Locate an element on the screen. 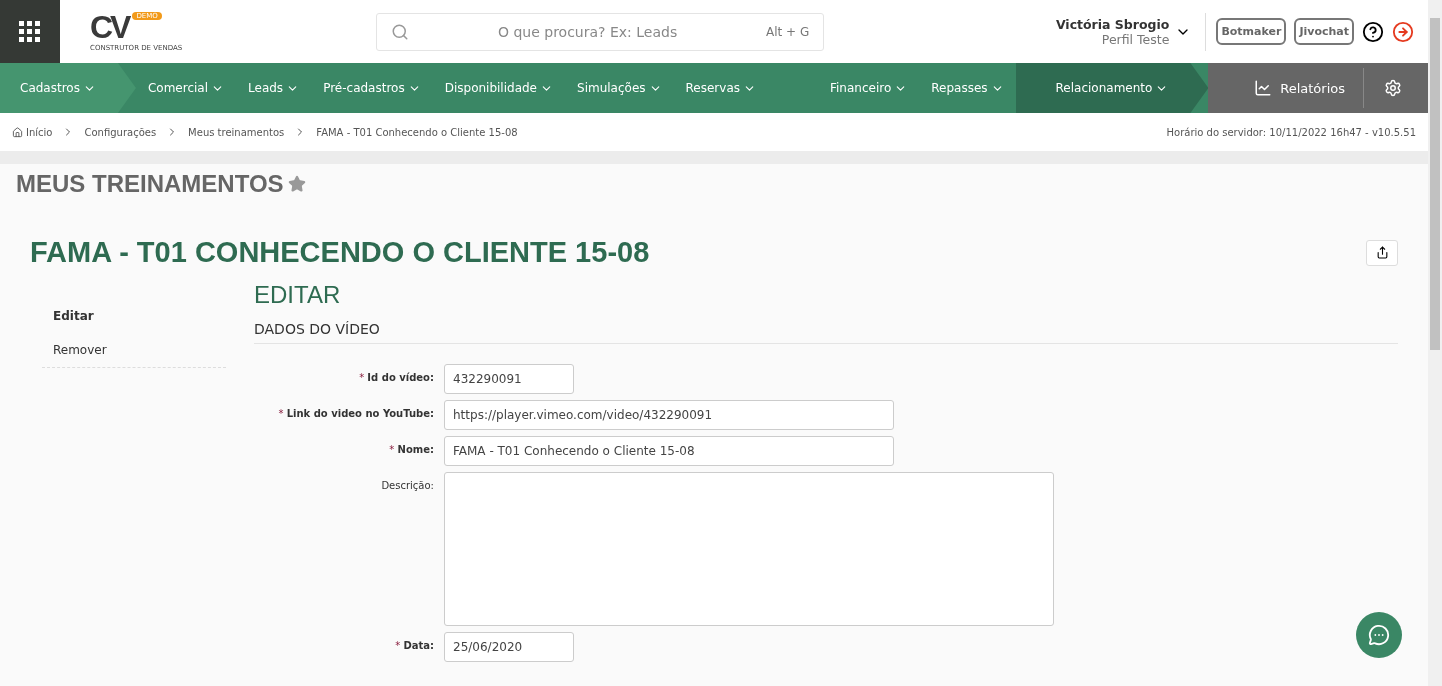  share-button is located at coordinates (1382, 252).